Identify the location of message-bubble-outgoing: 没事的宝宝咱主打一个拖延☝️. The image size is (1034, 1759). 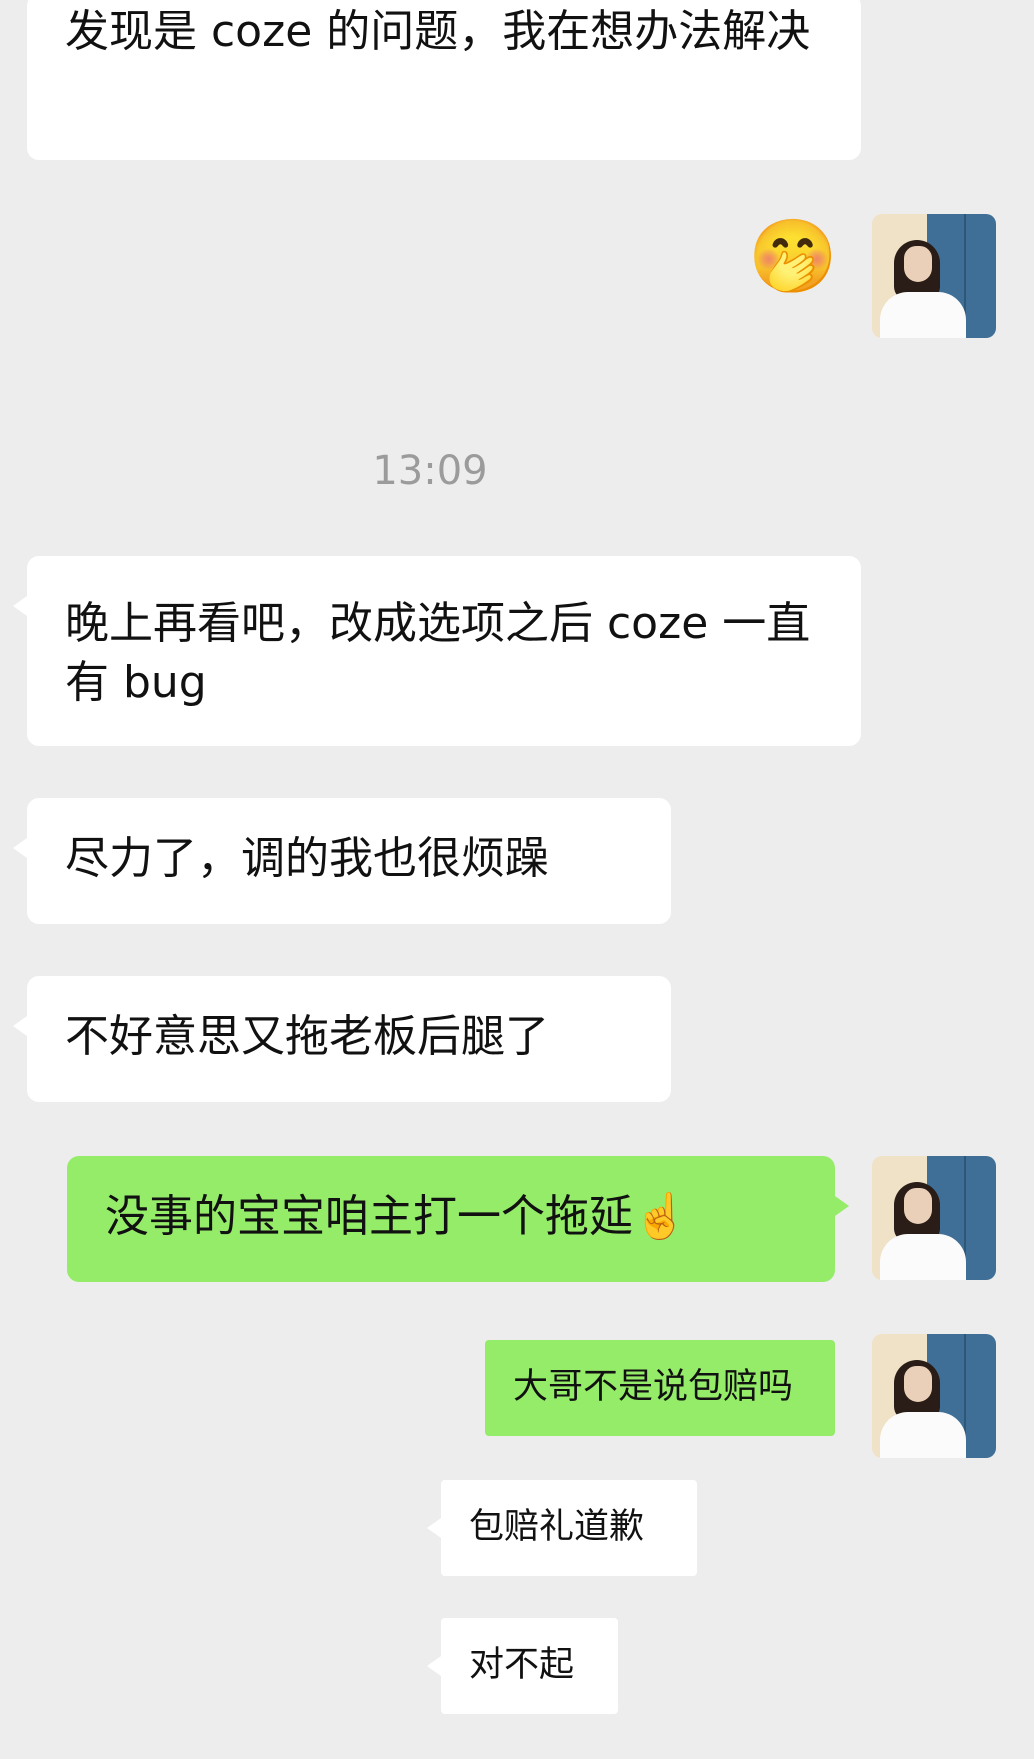
(458, 1219).